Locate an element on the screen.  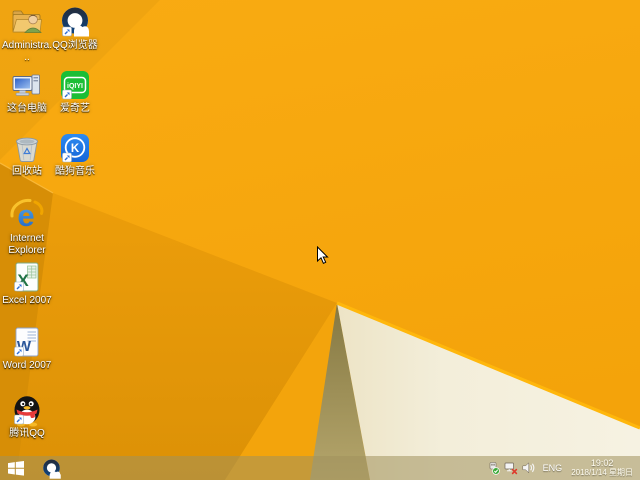
recycle-bin-icon is located at coordinates (27, 149).